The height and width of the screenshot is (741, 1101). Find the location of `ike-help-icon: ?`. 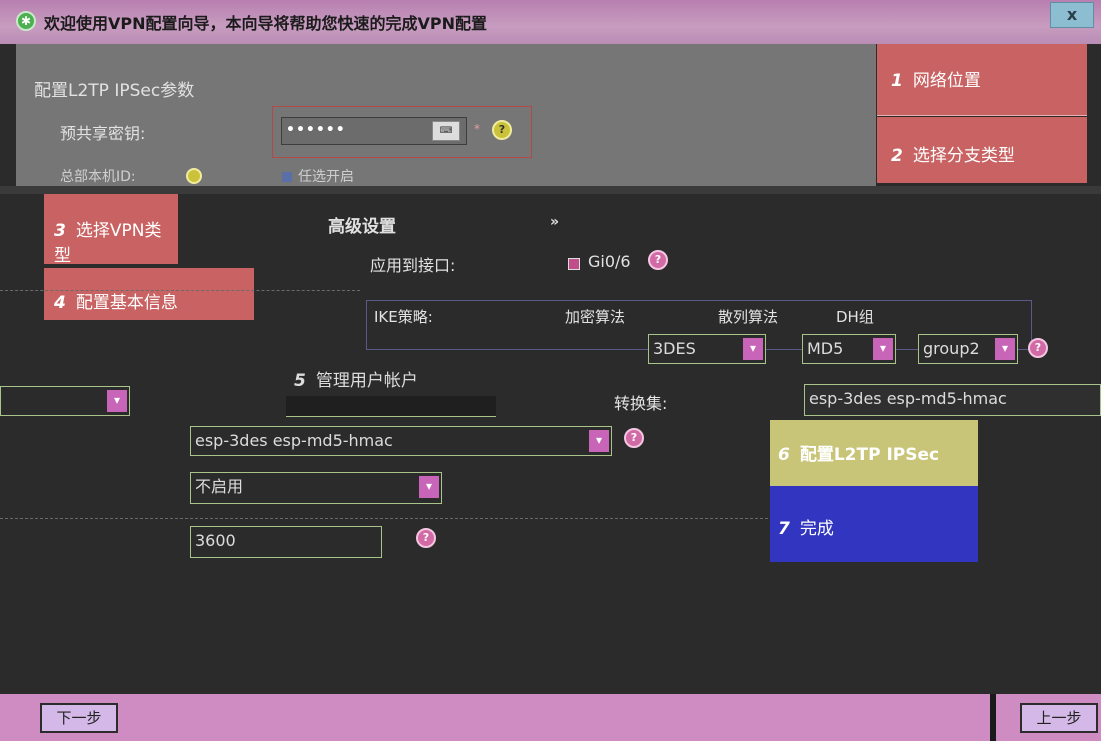

ike-help-icon: ? is located at coordinates (1038, 348).